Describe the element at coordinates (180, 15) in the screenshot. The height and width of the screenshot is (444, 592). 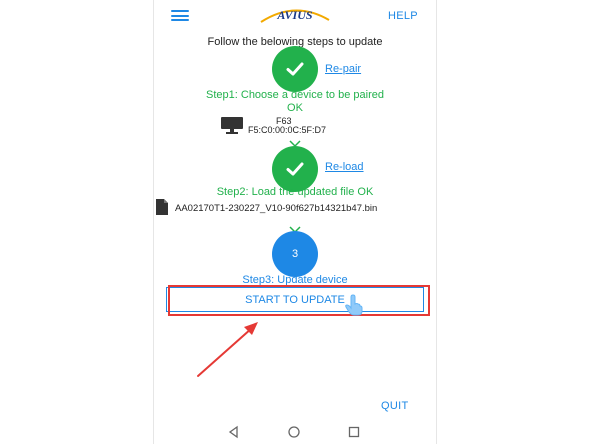
I see `menu-icon` at that location.